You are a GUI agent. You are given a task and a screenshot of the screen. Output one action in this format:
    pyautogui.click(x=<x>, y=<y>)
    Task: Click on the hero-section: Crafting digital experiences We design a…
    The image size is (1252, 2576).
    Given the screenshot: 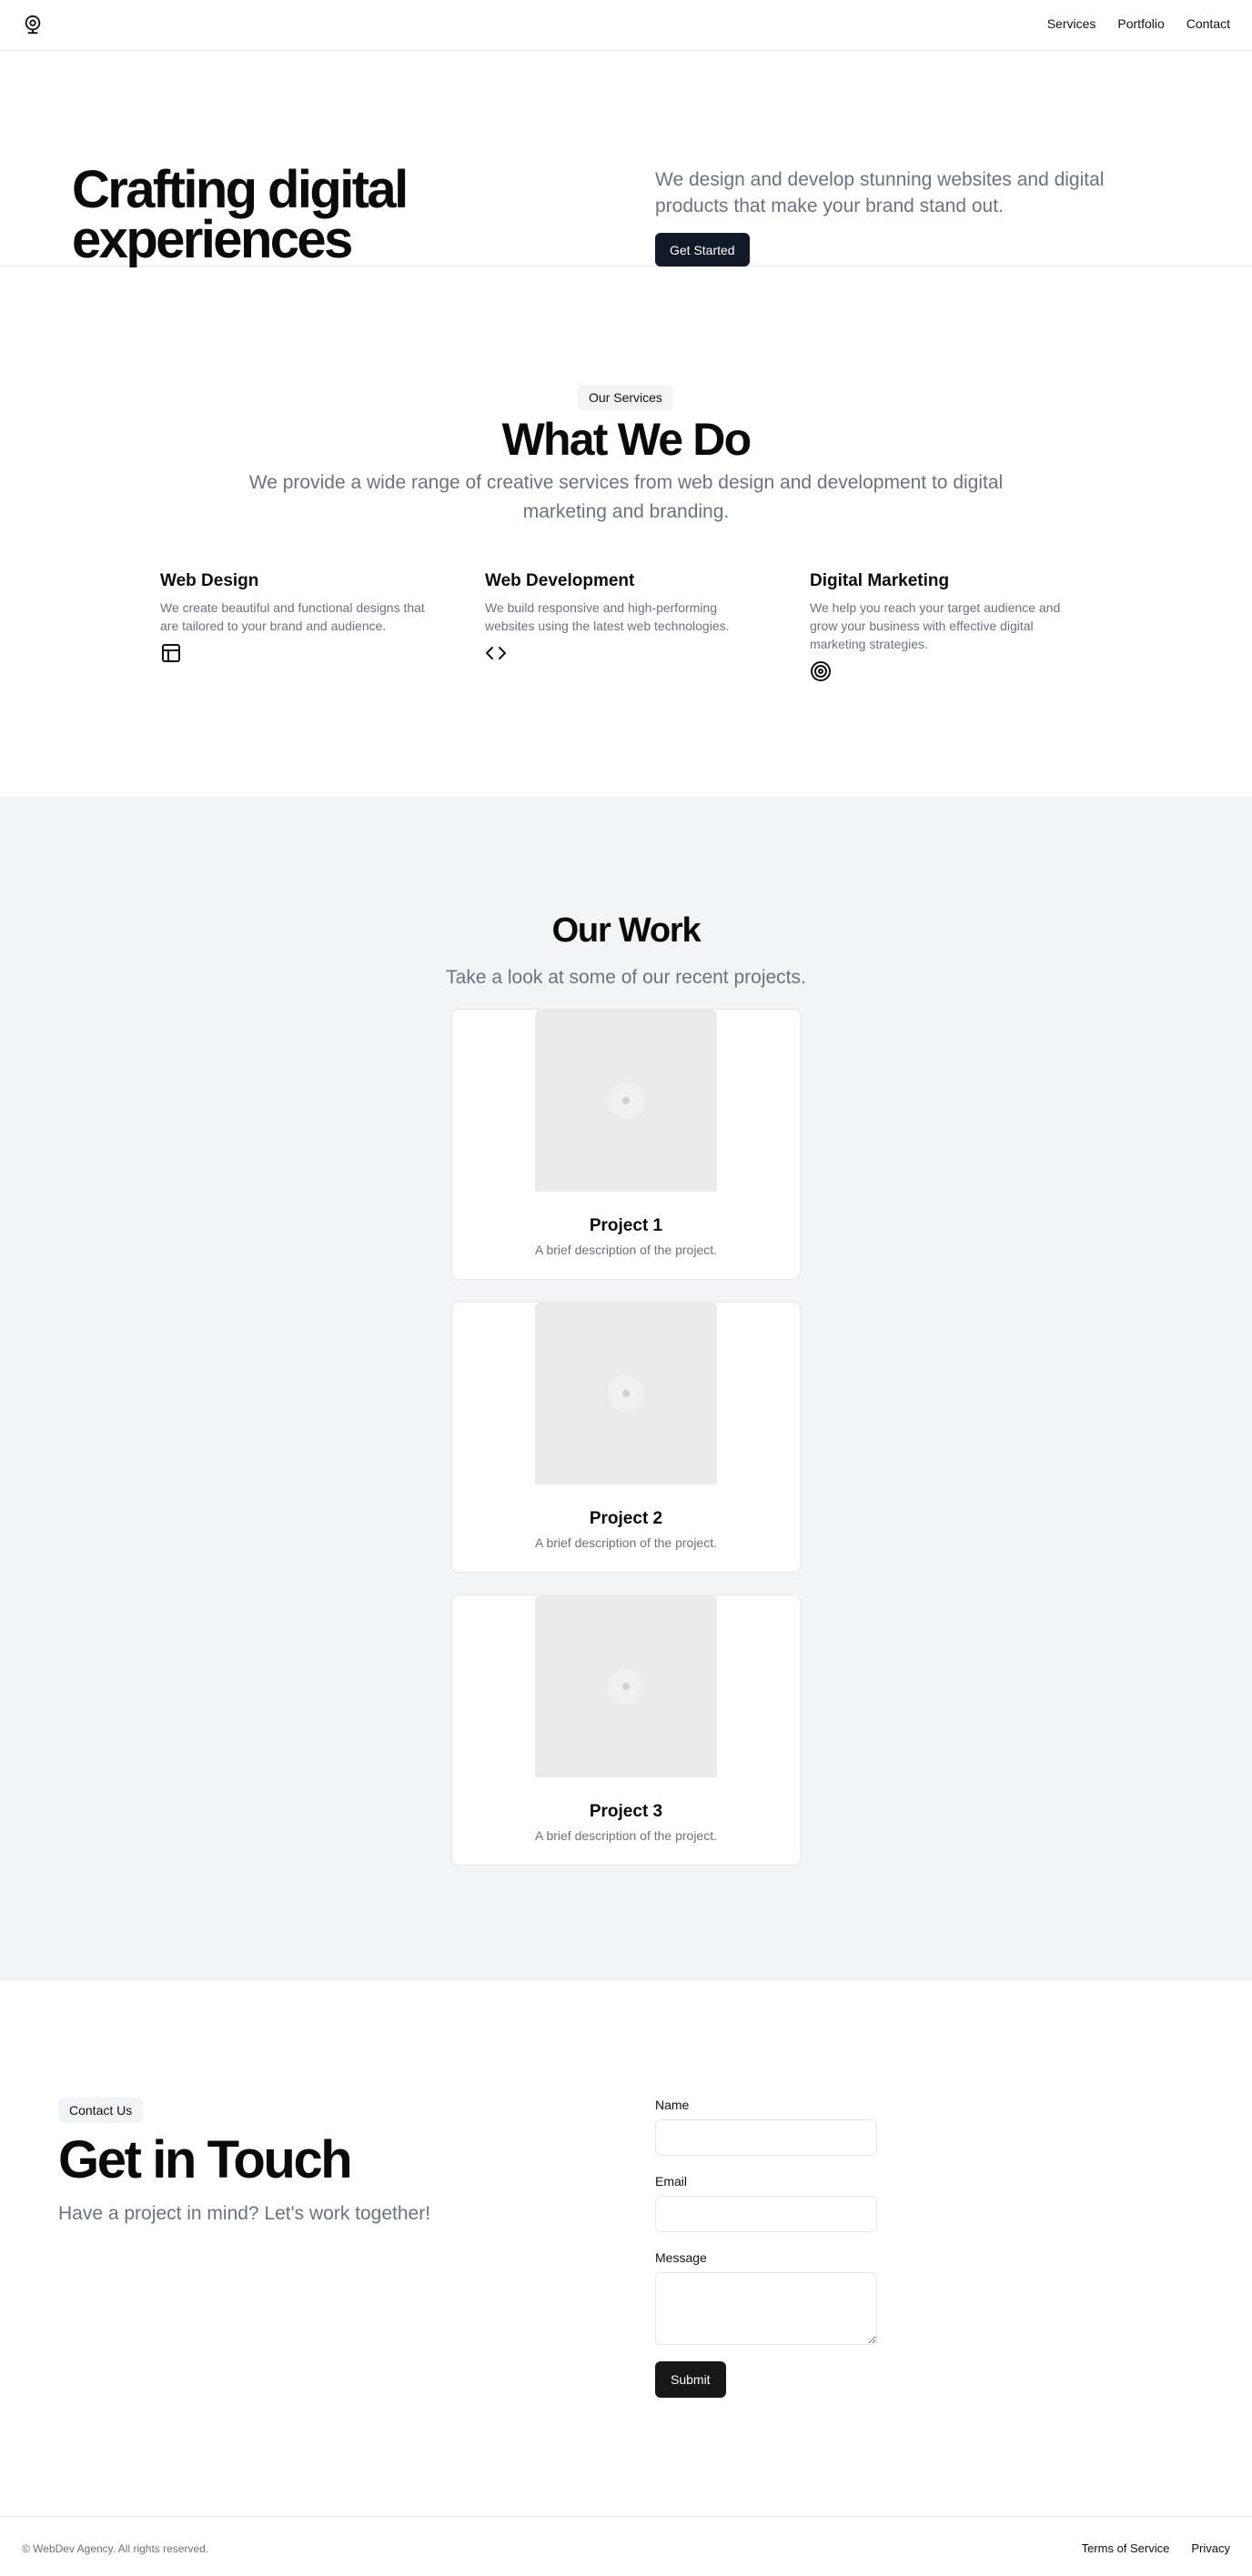 What is the action you would take?
    pyautogui.click(x=626, y=159)
    